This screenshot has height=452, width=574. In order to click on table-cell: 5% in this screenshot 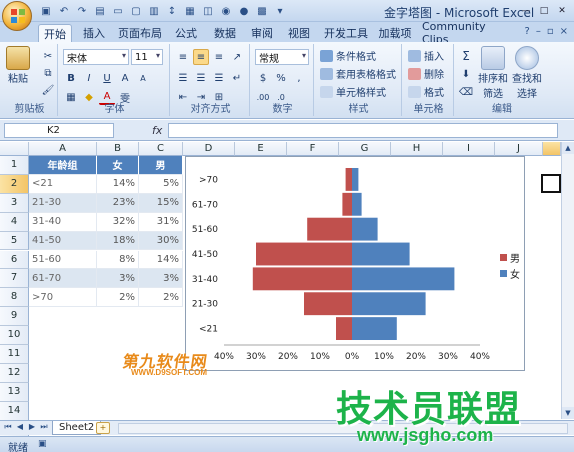, I will do `click(161, 184)`.